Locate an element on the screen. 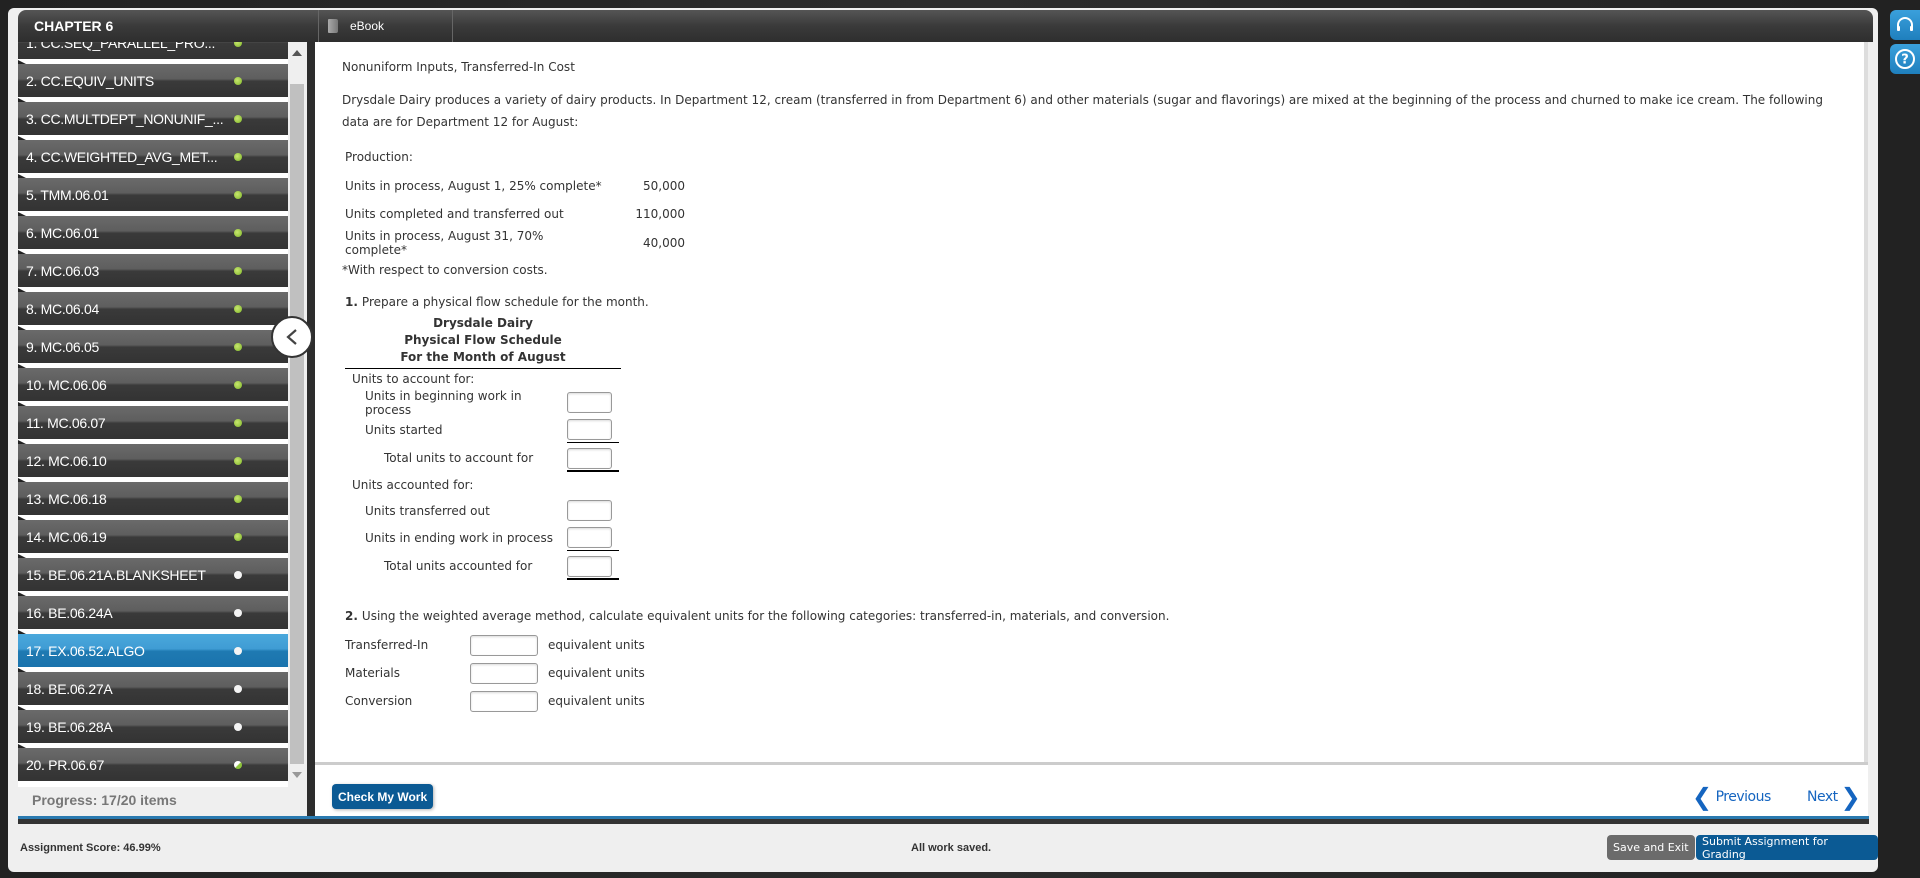 The height and width of the screenshot is (878, 1920). sidebar-scrollbar is located at coordinates (297, 414).